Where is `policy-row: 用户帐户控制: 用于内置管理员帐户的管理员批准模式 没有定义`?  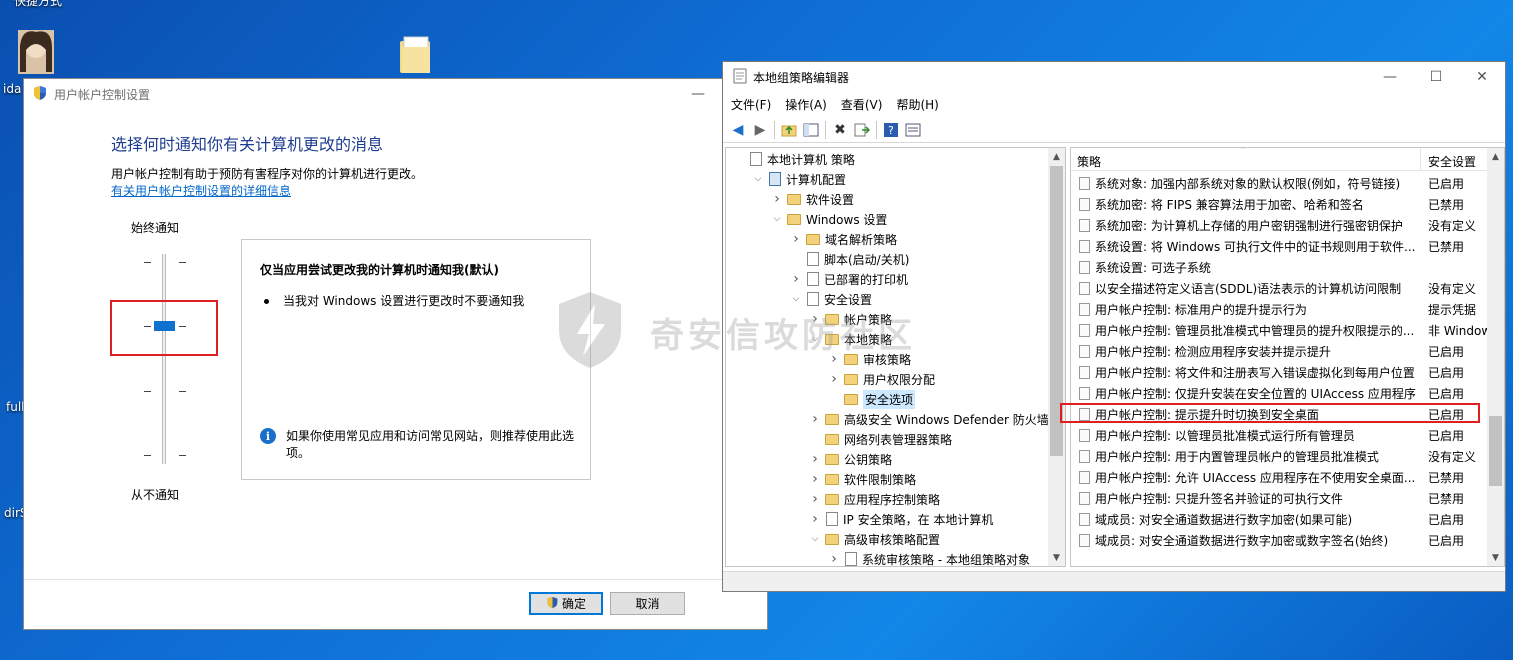
policy-row: 用户帐户控制: 用于内置管理员帐户的管理员批准模式 没有定义 is located at coordinates (1280, 456).